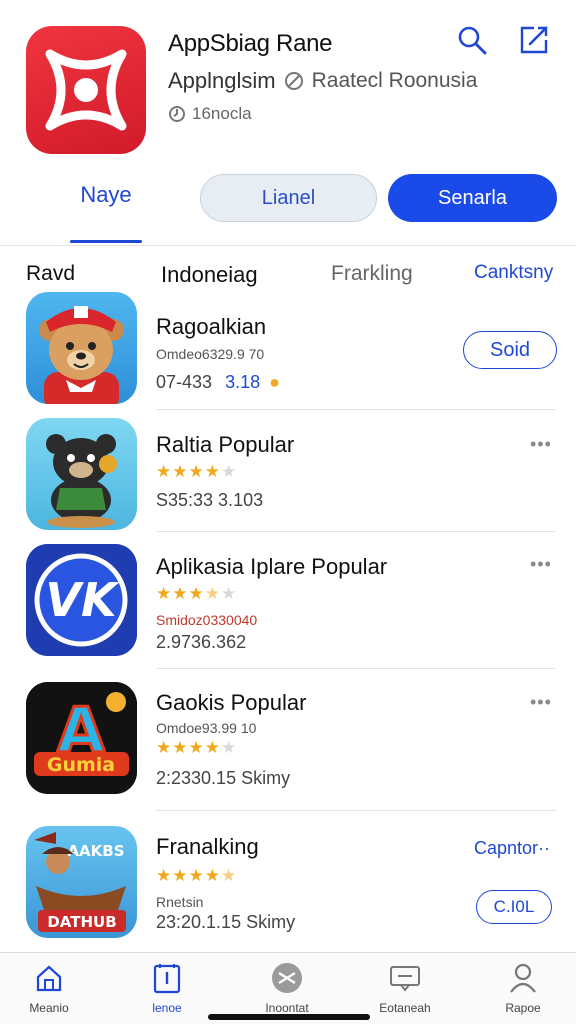 This screenshot has height=1024, width=576. I want to click on nav-item-inbox: Eotaneah, so click(405, 988).